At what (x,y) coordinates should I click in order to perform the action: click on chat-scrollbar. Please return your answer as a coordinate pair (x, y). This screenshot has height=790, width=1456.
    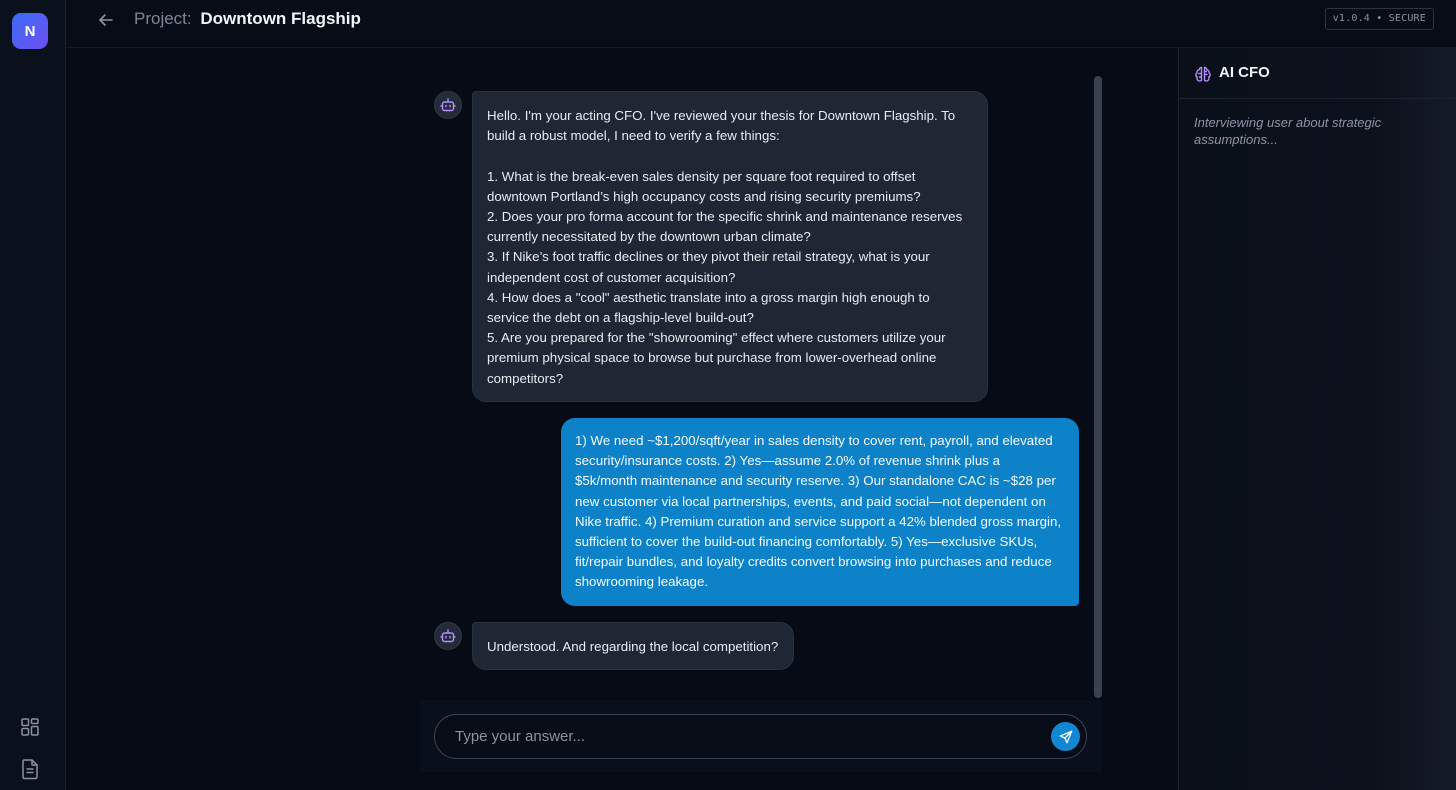
    Looking at the image, I should click on (1098, 387).